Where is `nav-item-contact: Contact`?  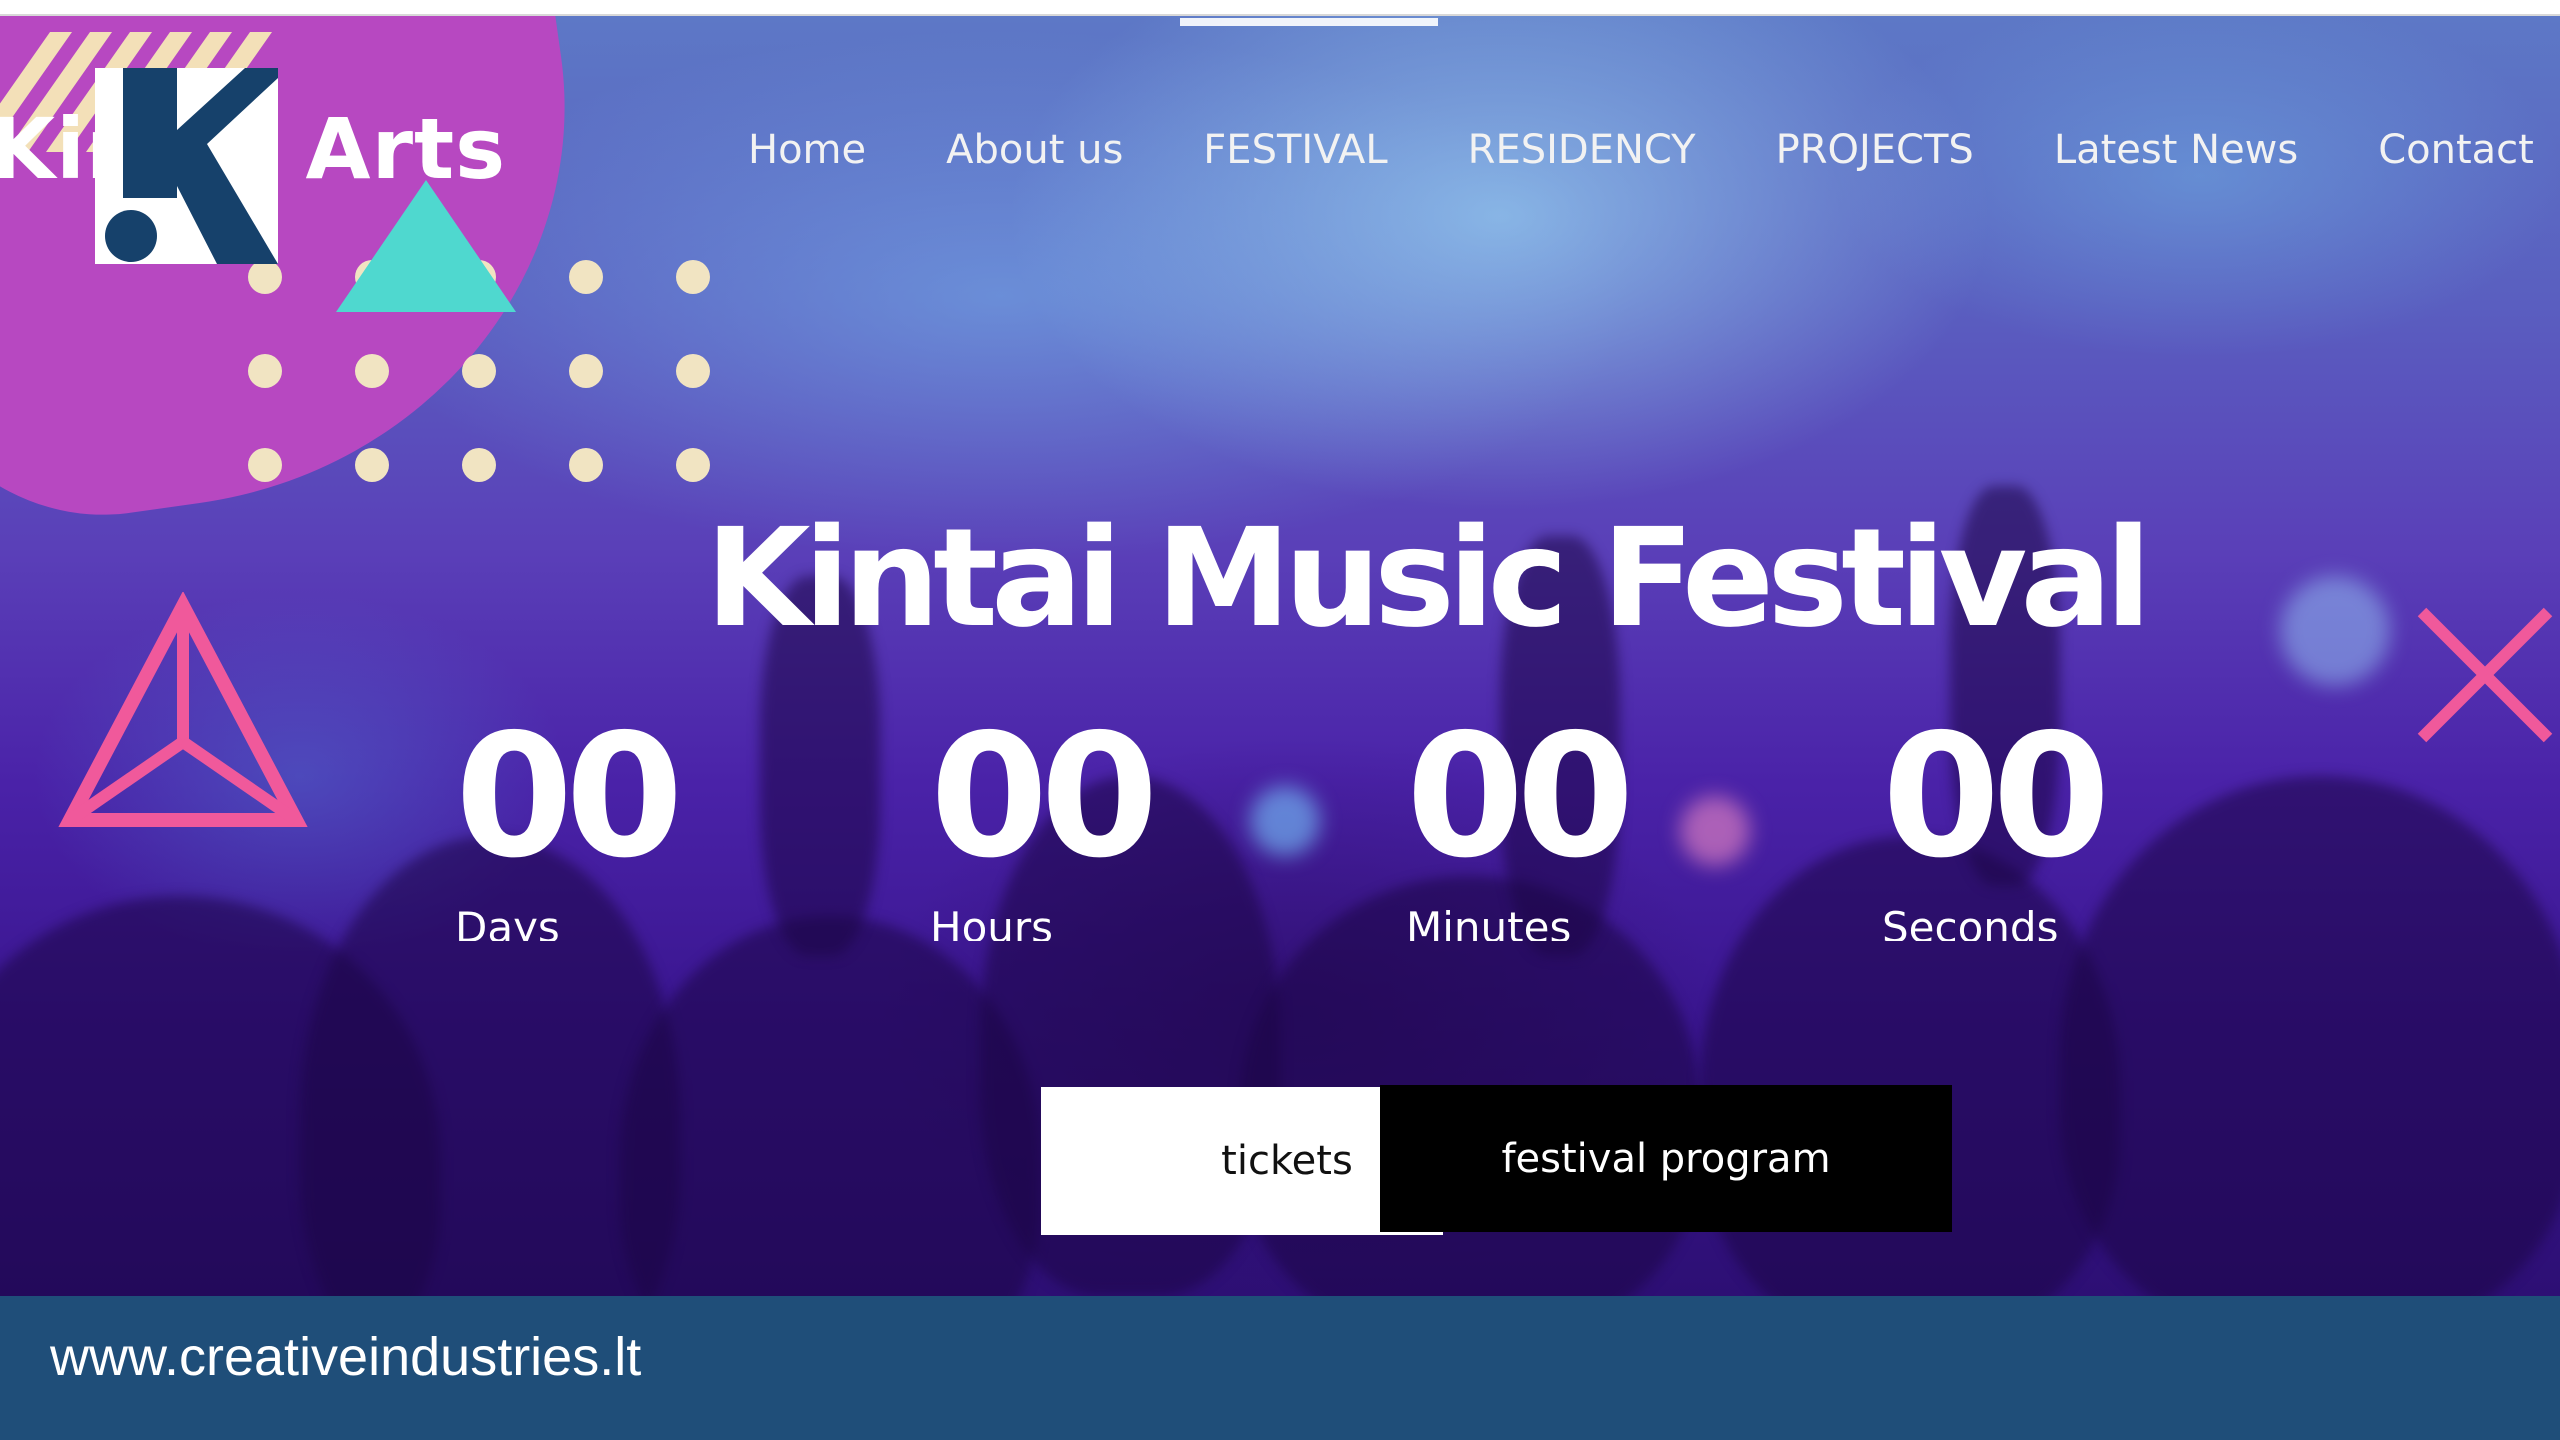
nav-item-contact: Contact is located at coordinates (2456, 150).